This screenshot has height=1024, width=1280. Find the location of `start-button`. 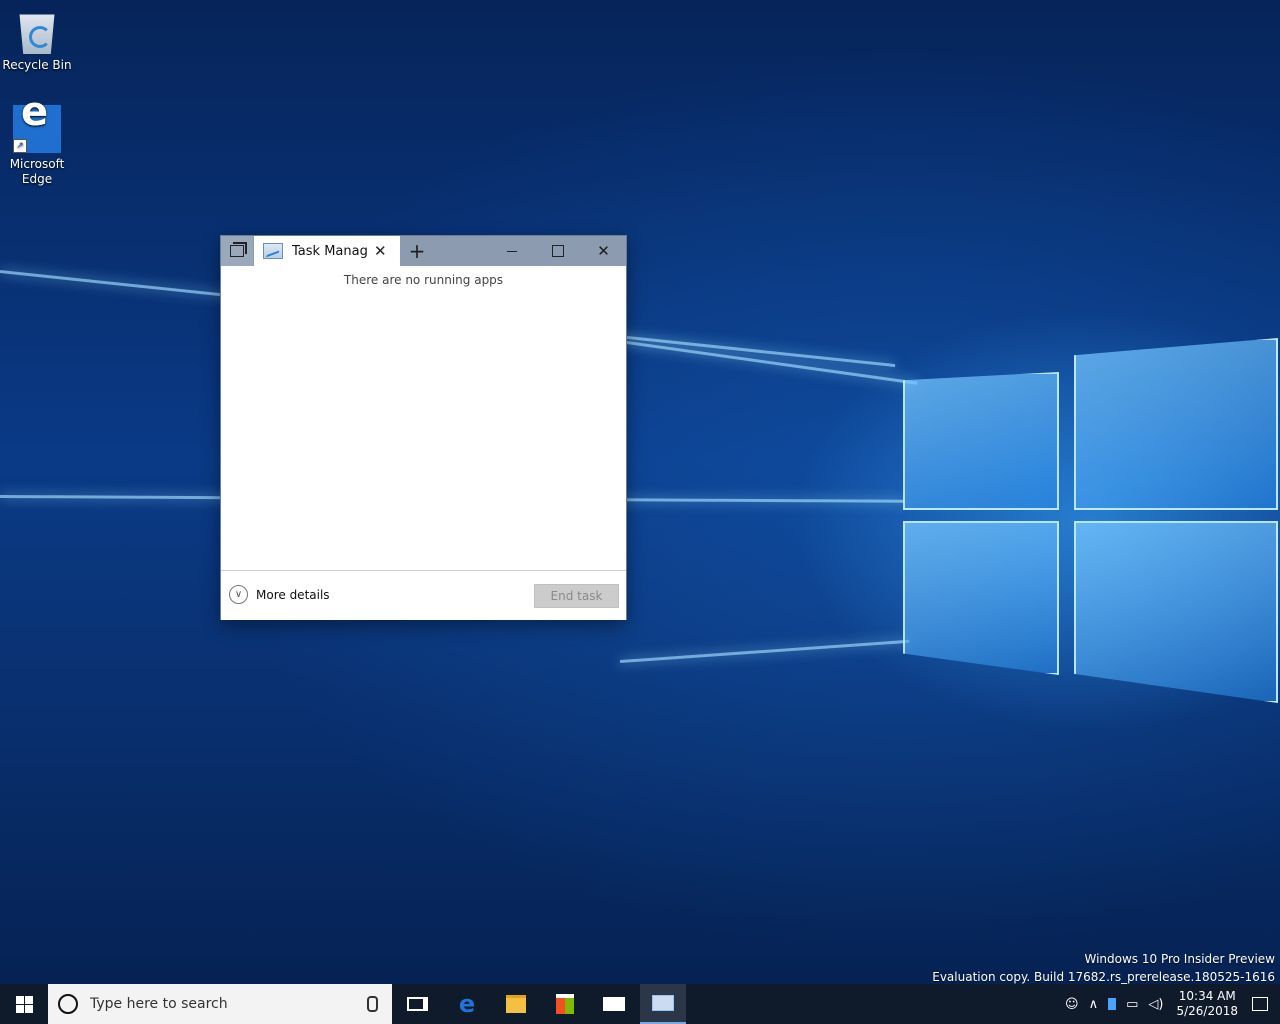

start-button is located at coordinates (24, 1004).